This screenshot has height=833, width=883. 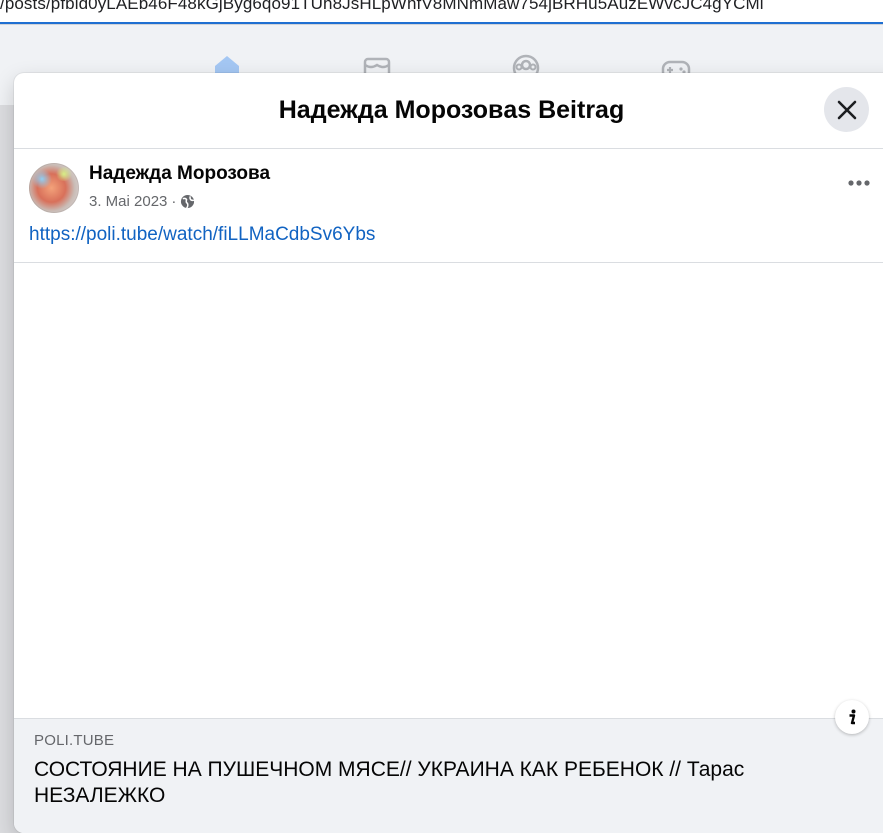 What do you see at coordinates (202, 235) in the screenshot?
I see `post-link: https://poli.tube/watch/fiLLMaCdbSv6Ybs` at bounding box center [202, 235].